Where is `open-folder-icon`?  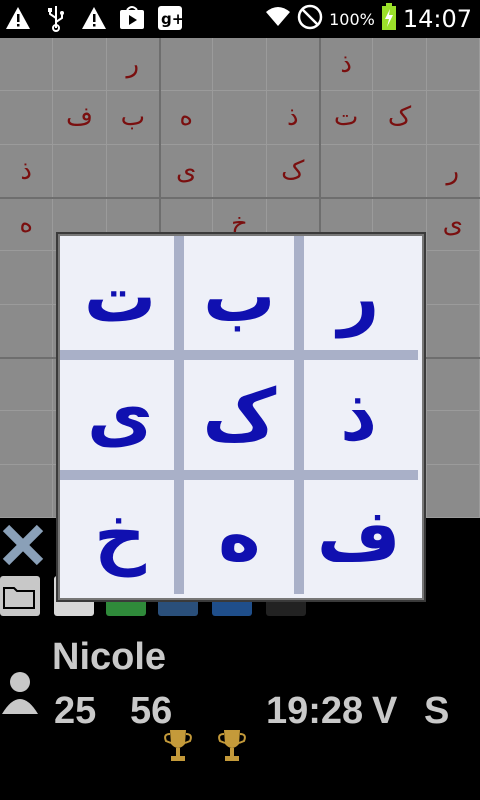 open-folder-icon is located at coordinates (20, 596).